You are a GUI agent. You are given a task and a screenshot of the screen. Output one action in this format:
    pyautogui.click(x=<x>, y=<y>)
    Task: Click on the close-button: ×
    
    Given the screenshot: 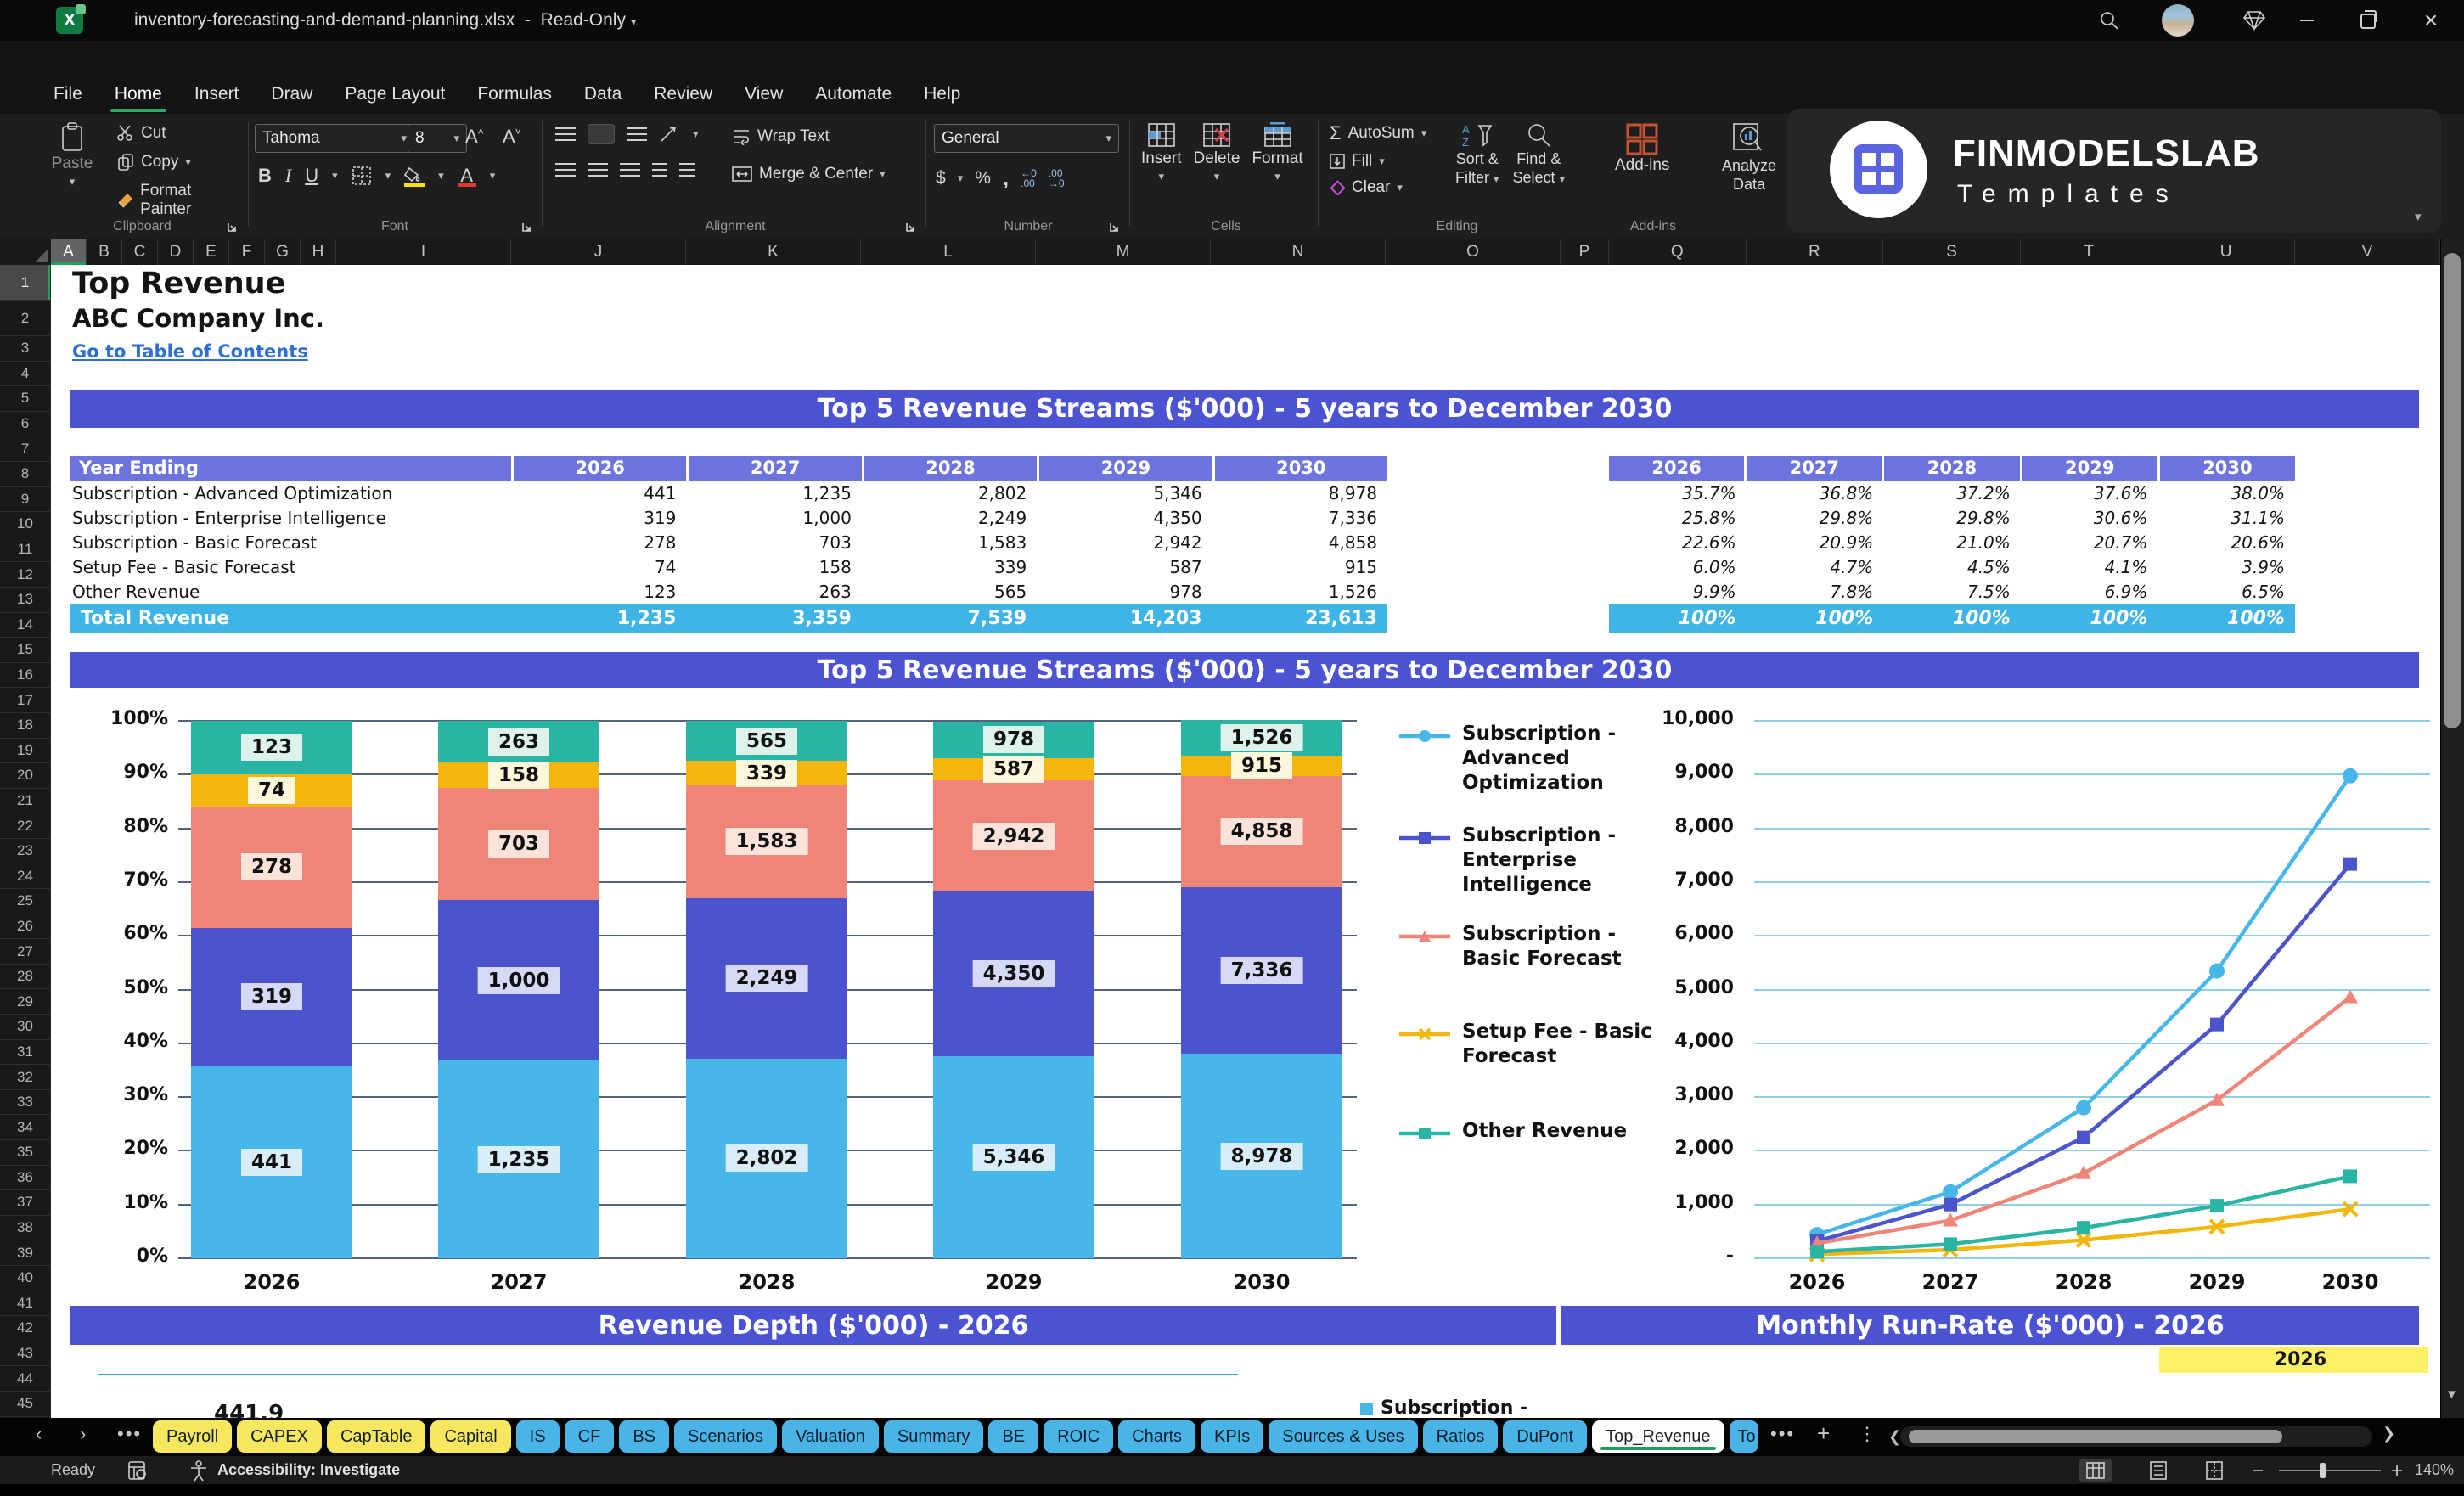 What is the action you would take?
    pyautogui.click(x=2430, y=20)
    